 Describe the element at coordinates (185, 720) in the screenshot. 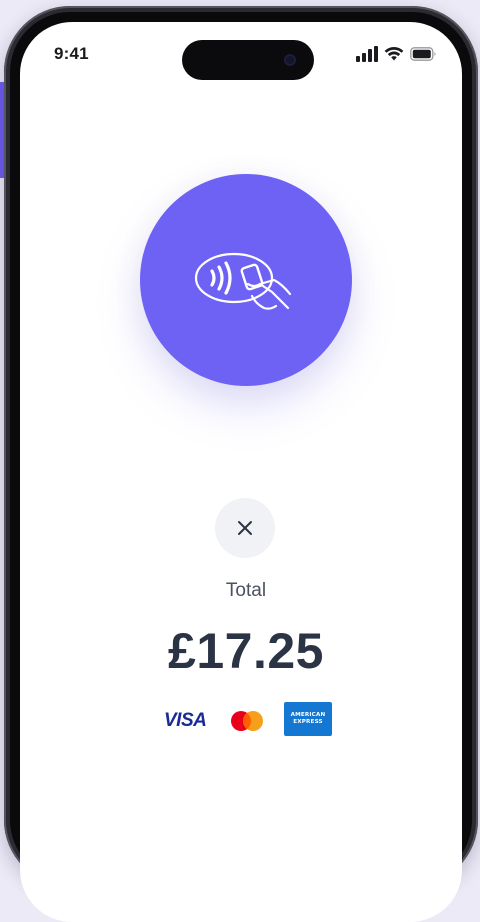

I see `visa-logo: VISA` at that location.